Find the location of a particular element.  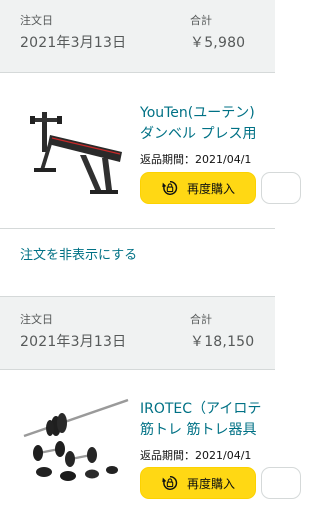

product-title-line1: YouTen(ユーテン) is located at coordinates (207, 113).